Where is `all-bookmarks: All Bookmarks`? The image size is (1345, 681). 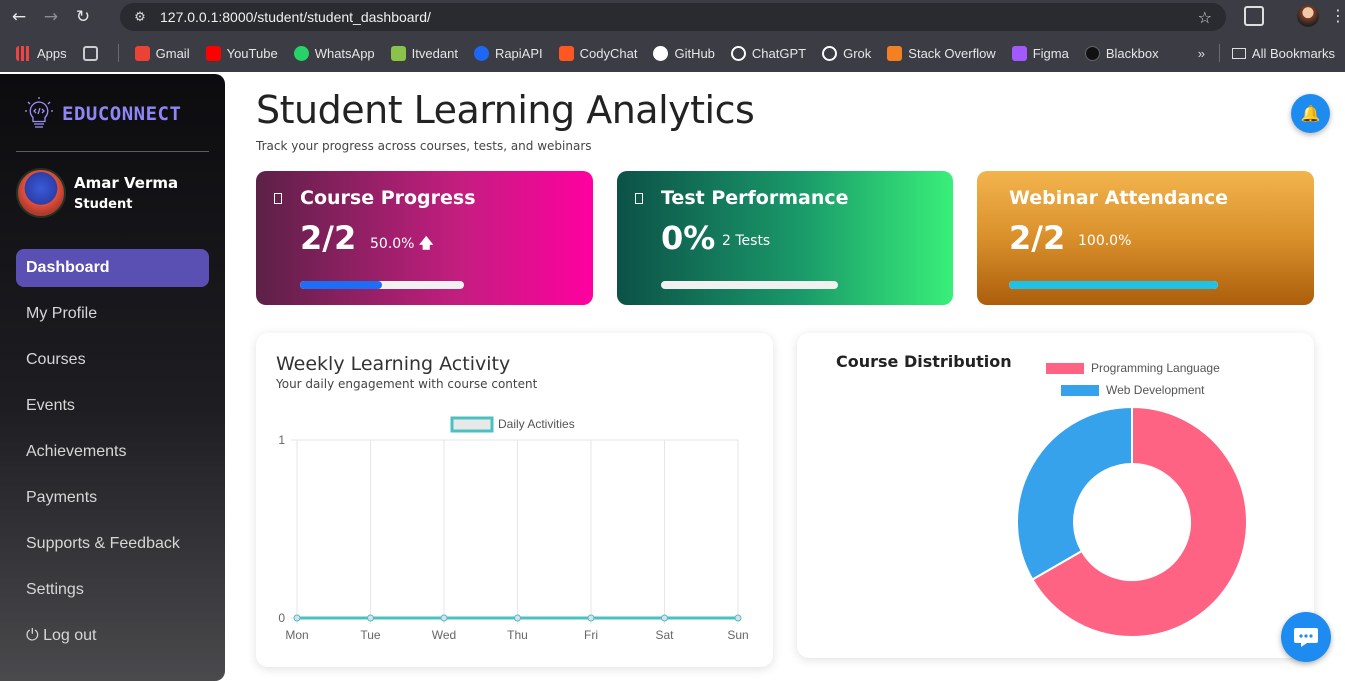 all-bookmarks: All Bookmarks is located at coordinates (1283, 53).